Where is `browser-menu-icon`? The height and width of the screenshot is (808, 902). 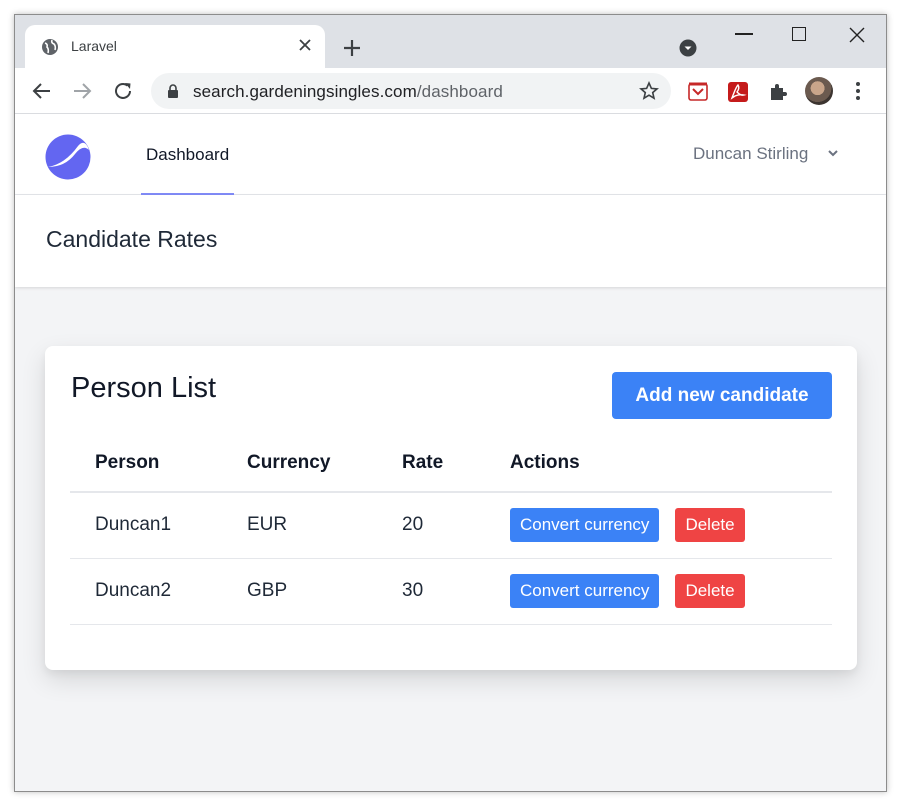 browser-menu-icon is located at coordinates (858, 91).